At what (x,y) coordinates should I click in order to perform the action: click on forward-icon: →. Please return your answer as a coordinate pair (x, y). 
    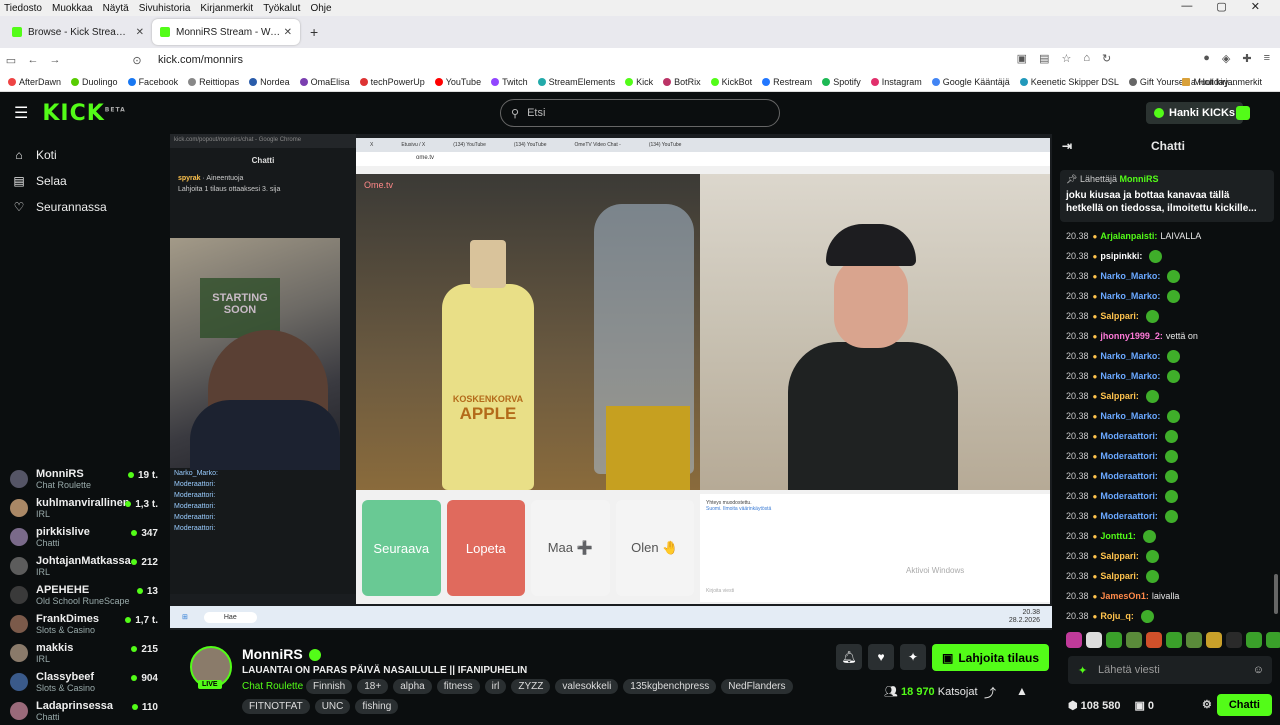
    Looking at the image, I should click on (55, 60).